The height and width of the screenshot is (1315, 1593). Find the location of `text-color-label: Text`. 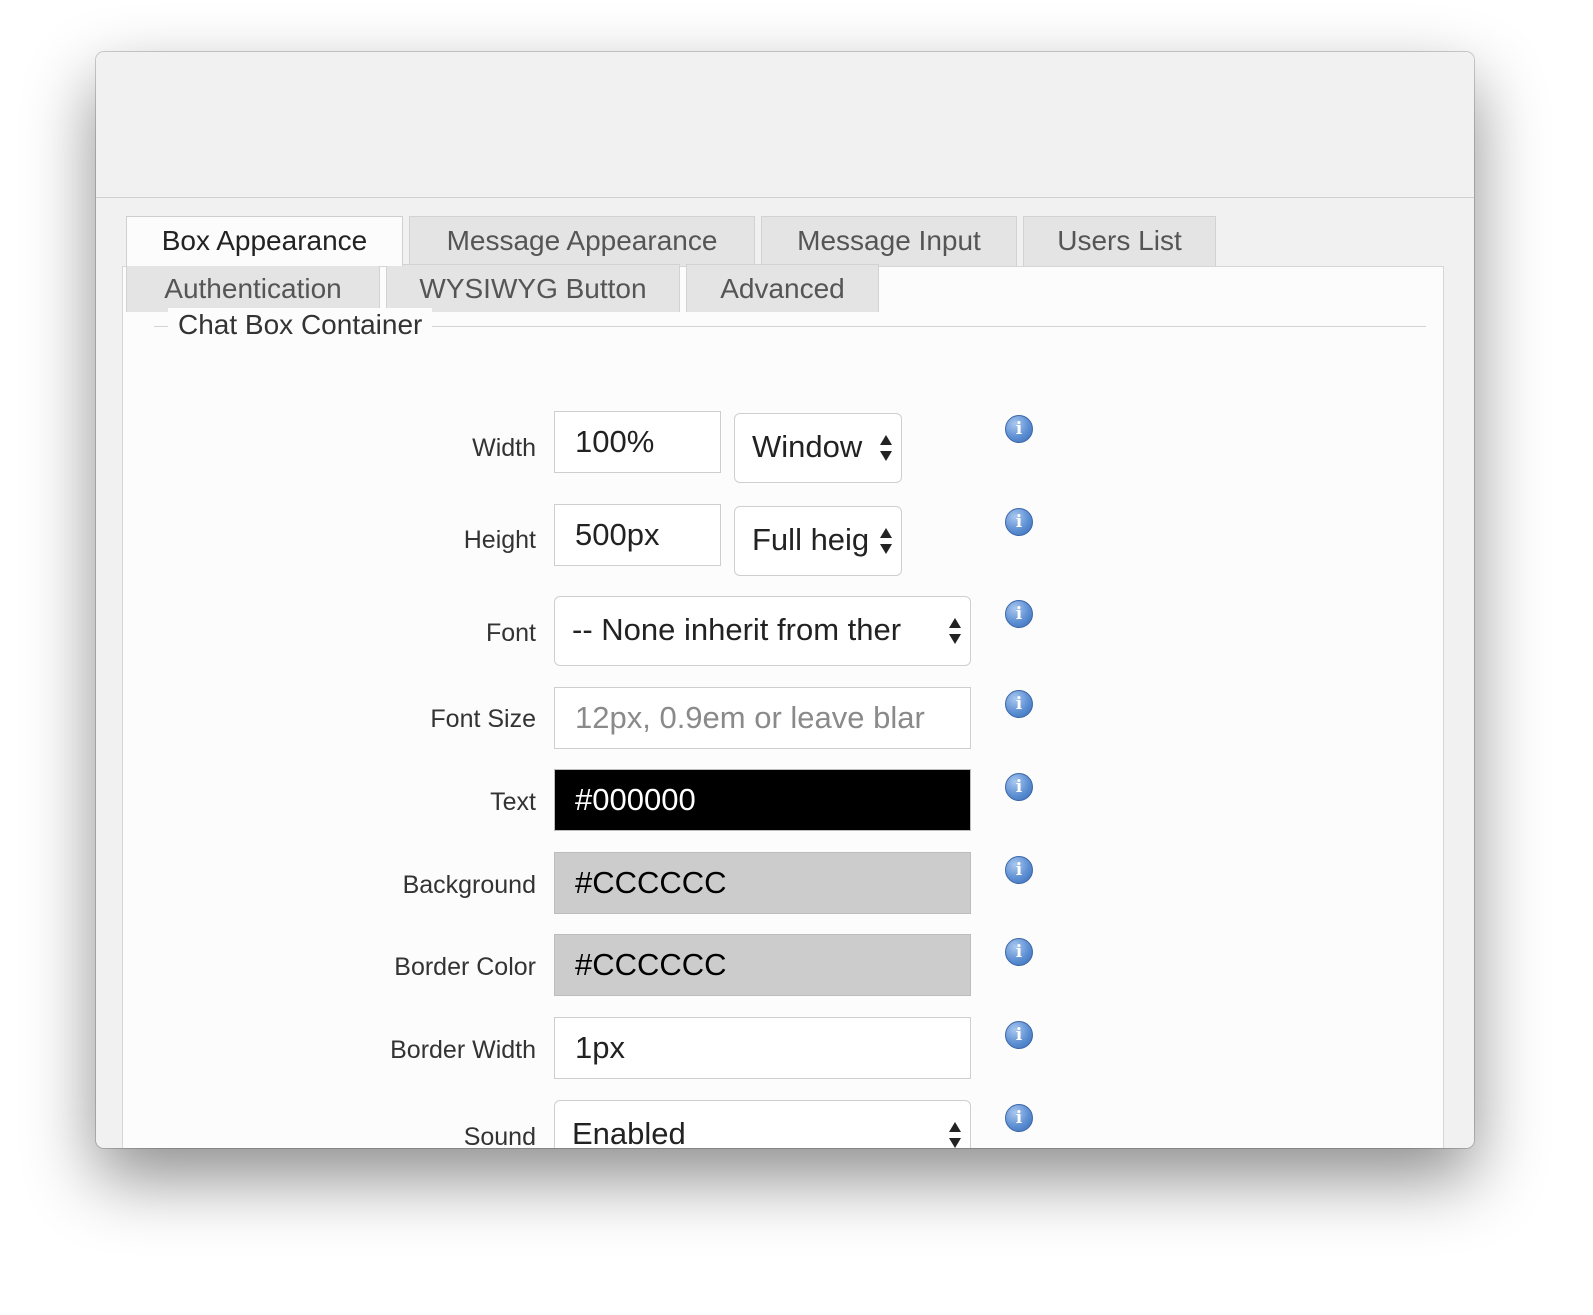

text-color-label: Text is located at coordinates (513, 802).